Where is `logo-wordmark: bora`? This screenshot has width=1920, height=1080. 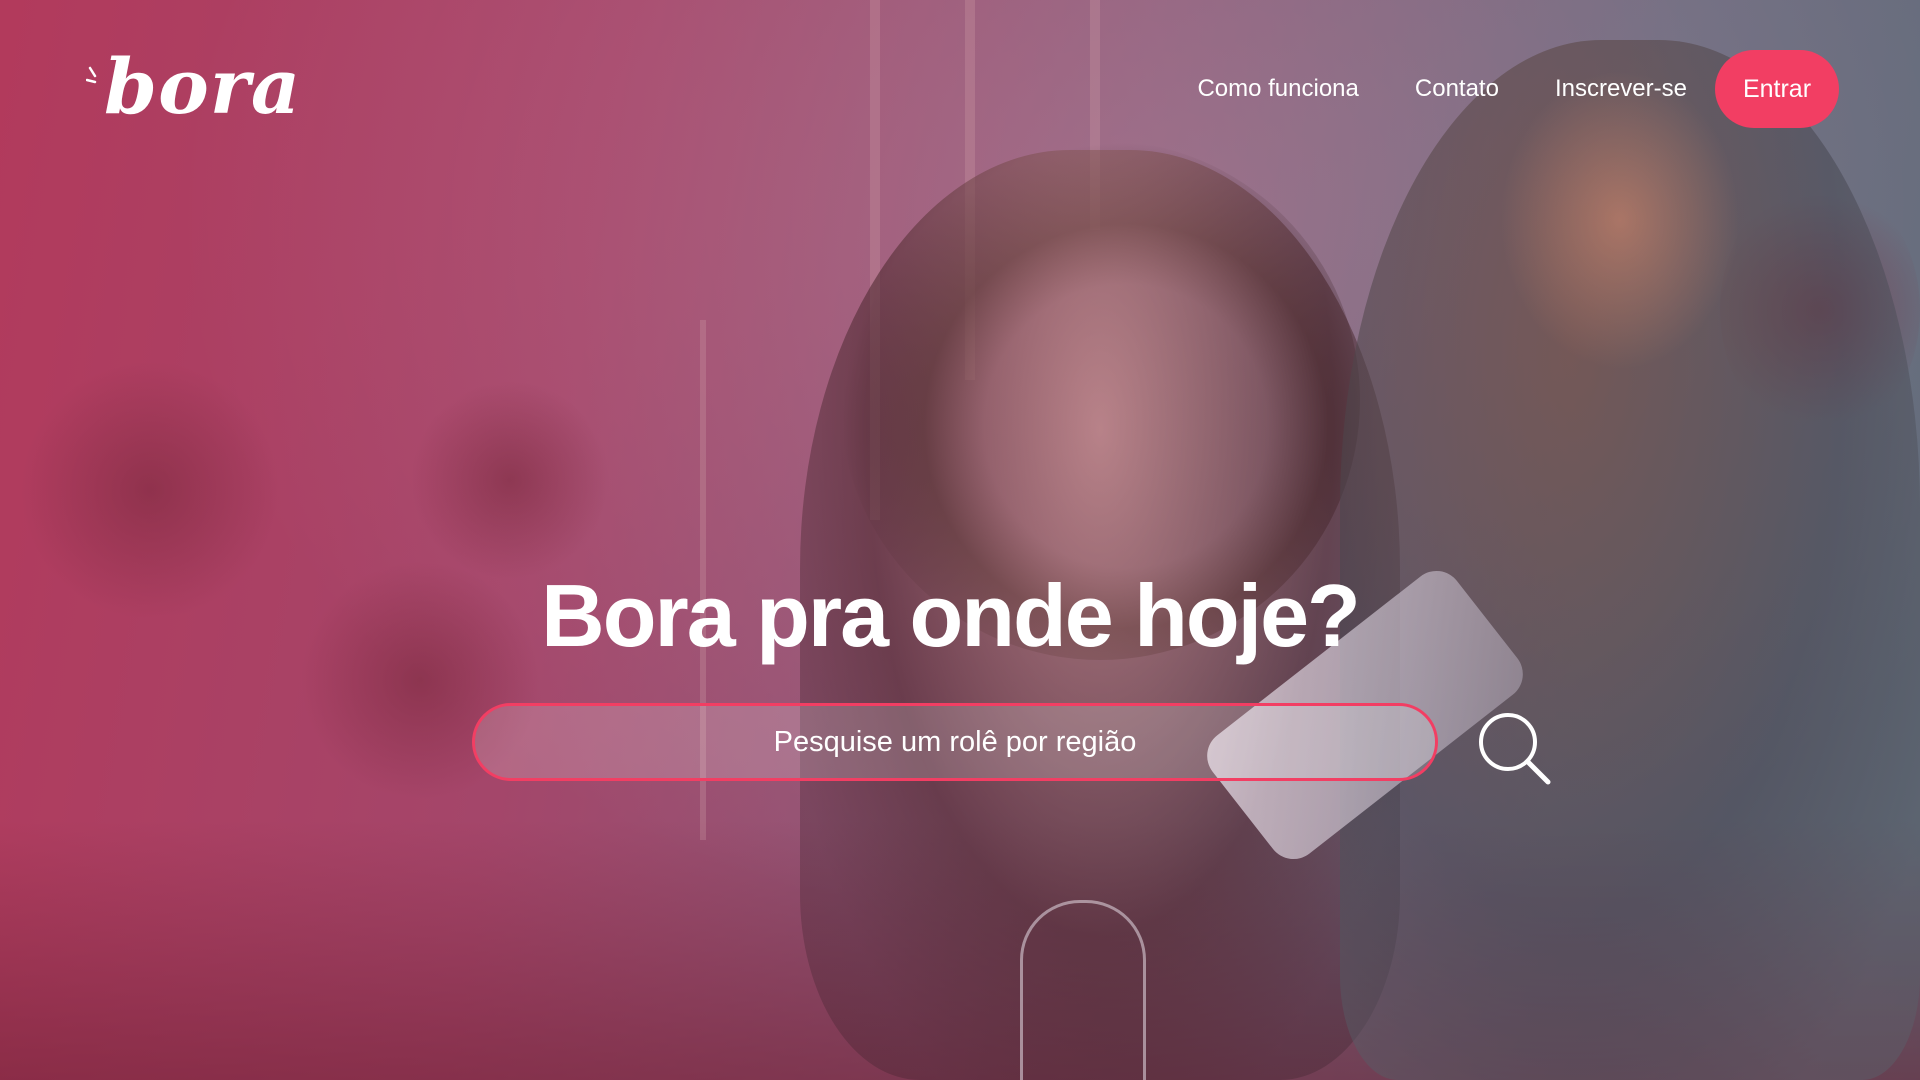
logo-wordmark: bora is located at coordinates (203, 86).